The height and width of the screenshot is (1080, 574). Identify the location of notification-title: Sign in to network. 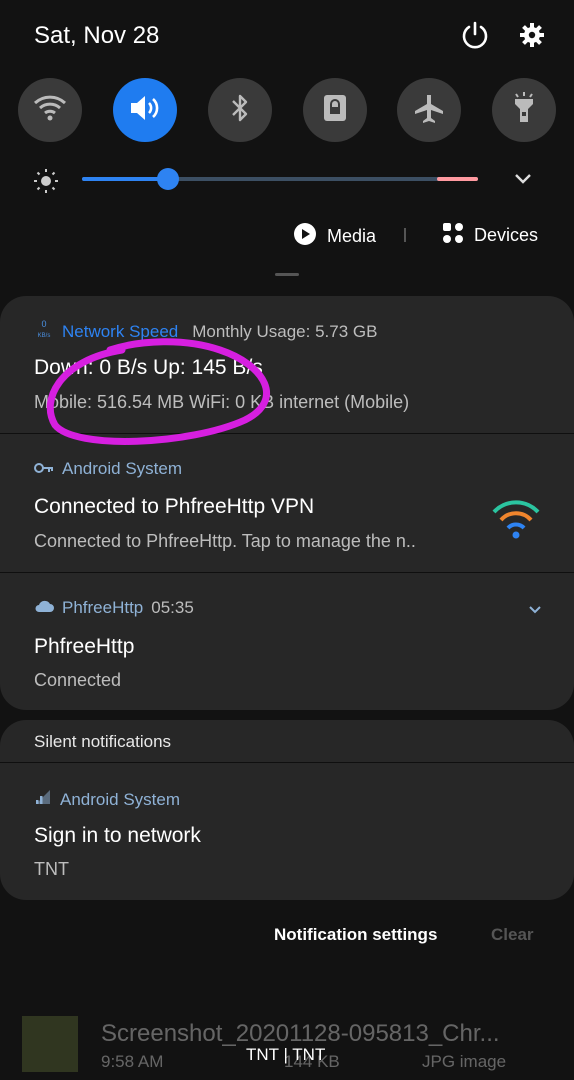
(117, 835).